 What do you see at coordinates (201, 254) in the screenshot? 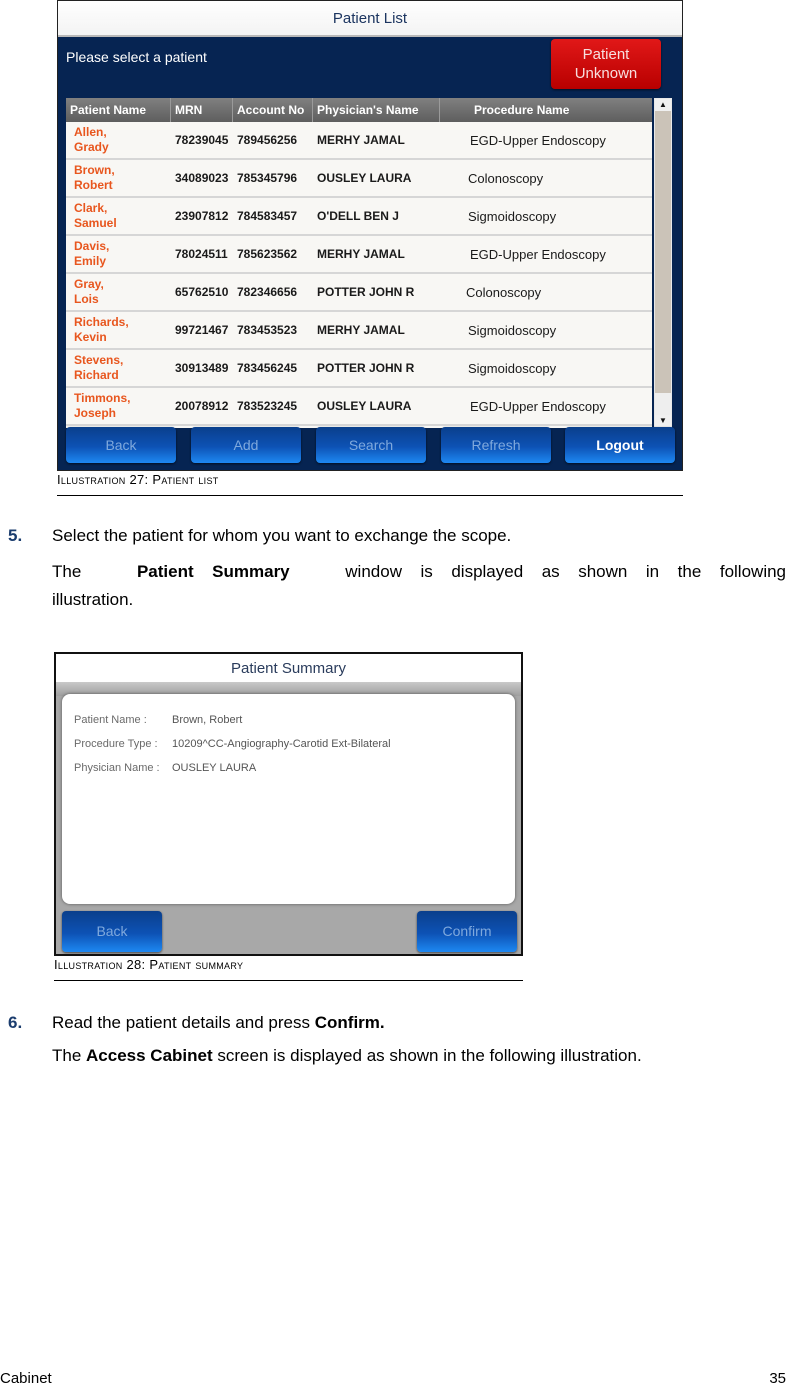
I see `mrn-cell: 78024511` at bounding box center [201, 254].